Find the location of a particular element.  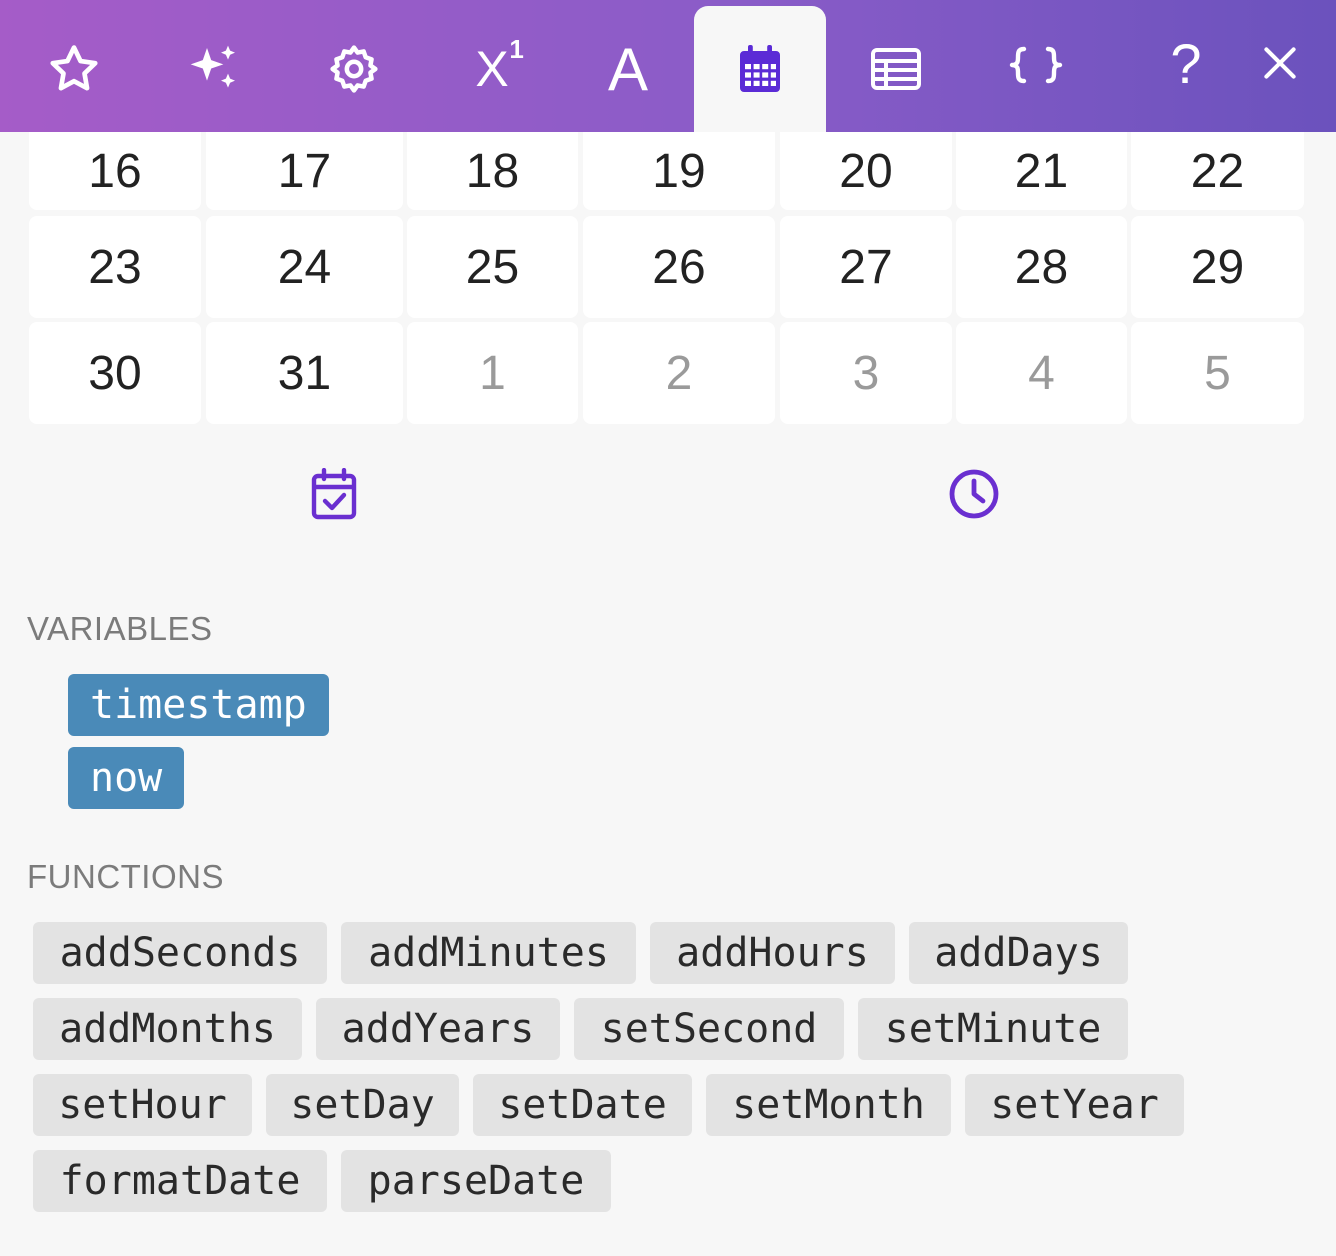

function-chip: addHours is located at coordinates (772, 953).